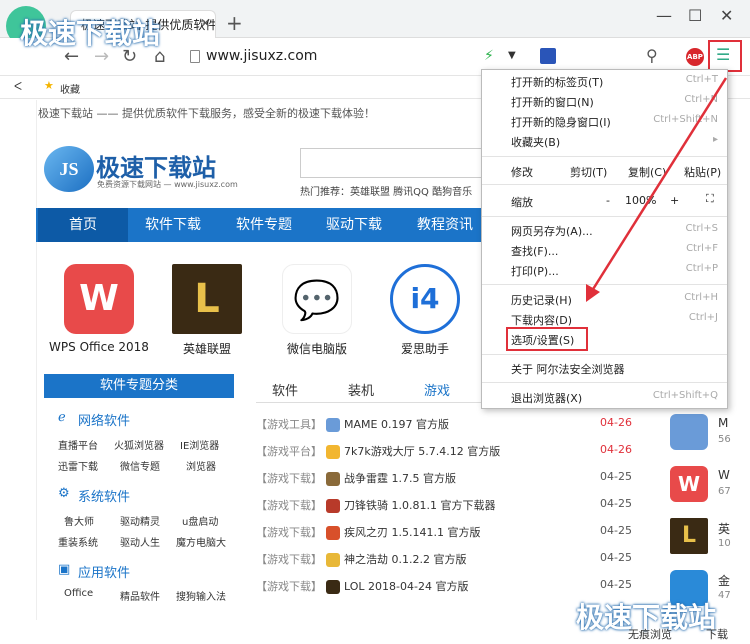 Image resolution: width=750 pixels, height=644 pixels. Describe the element at coordinates (78, 465) in the screenshot. I see `category-link: 迅雷下载` at that location.